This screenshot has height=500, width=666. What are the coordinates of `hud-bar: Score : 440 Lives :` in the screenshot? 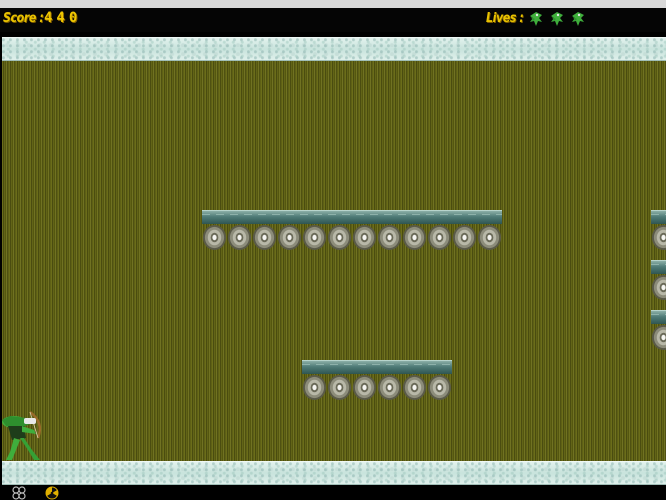 It's located at (333, 20).